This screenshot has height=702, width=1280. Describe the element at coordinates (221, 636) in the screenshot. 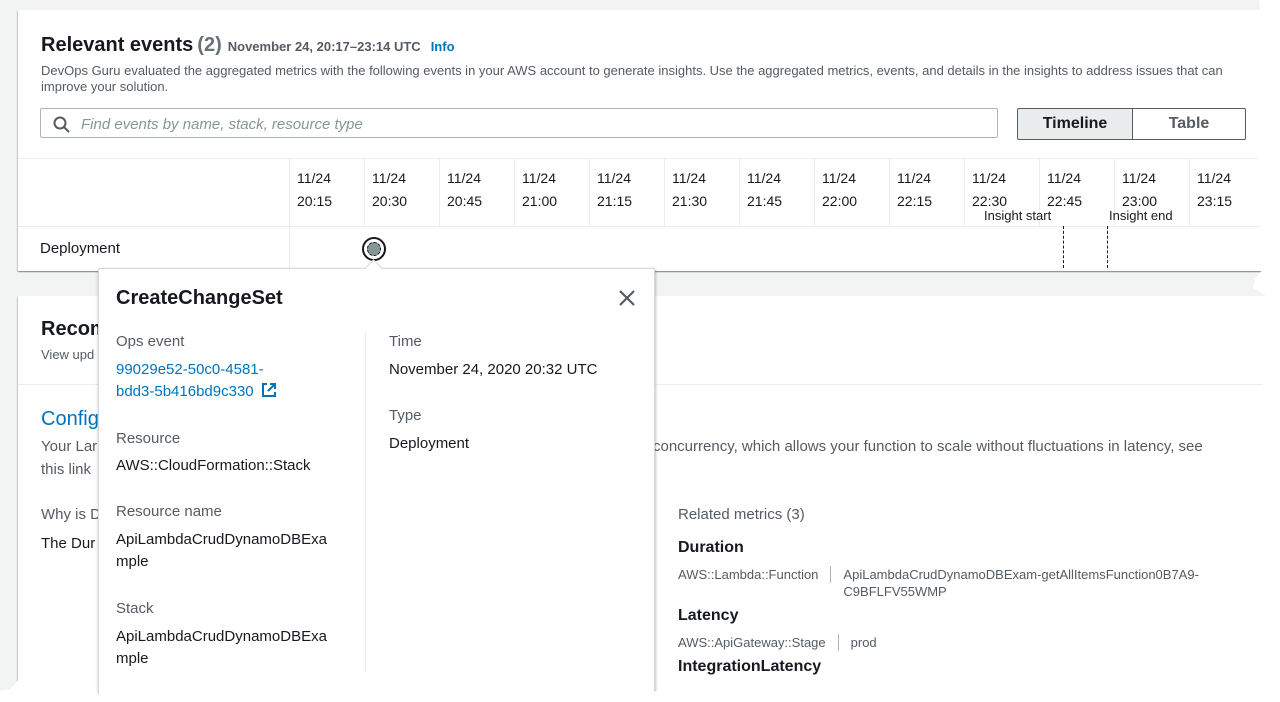

I see `stack-line1: ApiLambdaCrudDynamoDBExa` at that location.